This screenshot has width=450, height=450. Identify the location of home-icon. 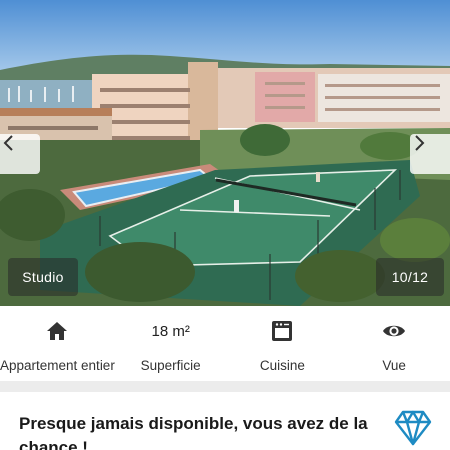
(57, 331).